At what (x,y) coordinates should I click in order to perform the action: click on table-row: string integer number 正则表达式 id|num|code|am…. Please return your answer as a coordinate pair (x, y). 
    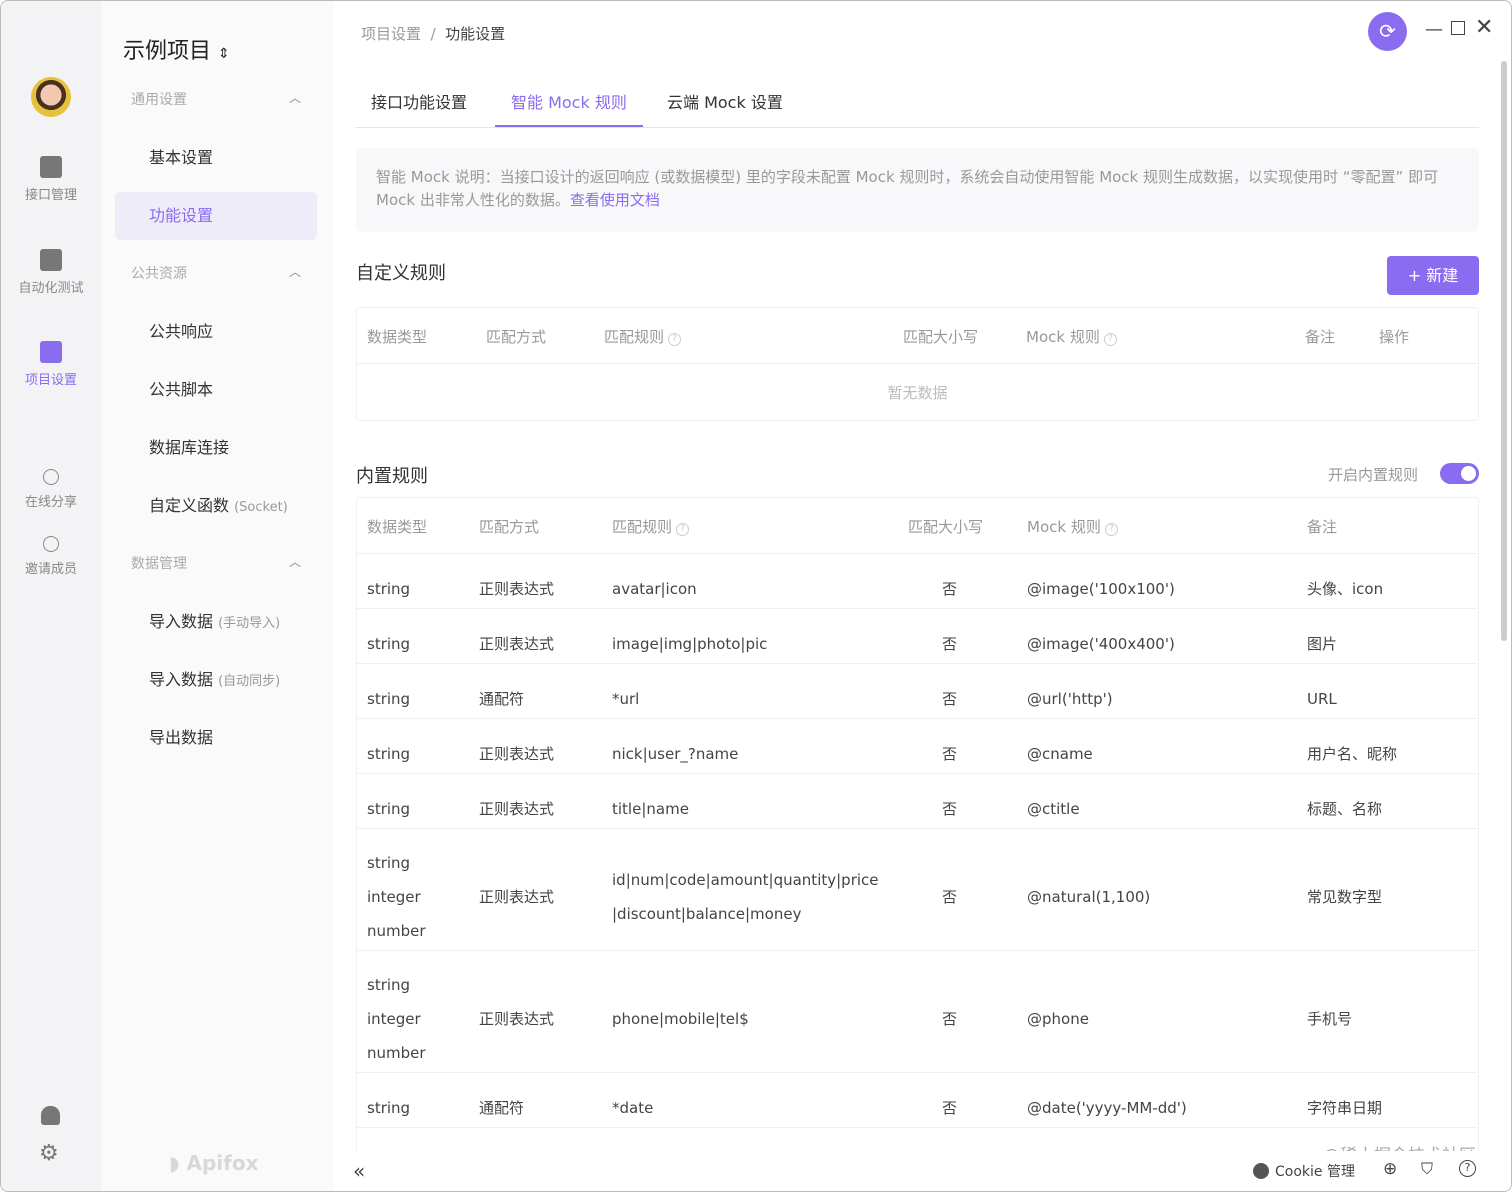
    Looking at the image, I should click on (917, 890).